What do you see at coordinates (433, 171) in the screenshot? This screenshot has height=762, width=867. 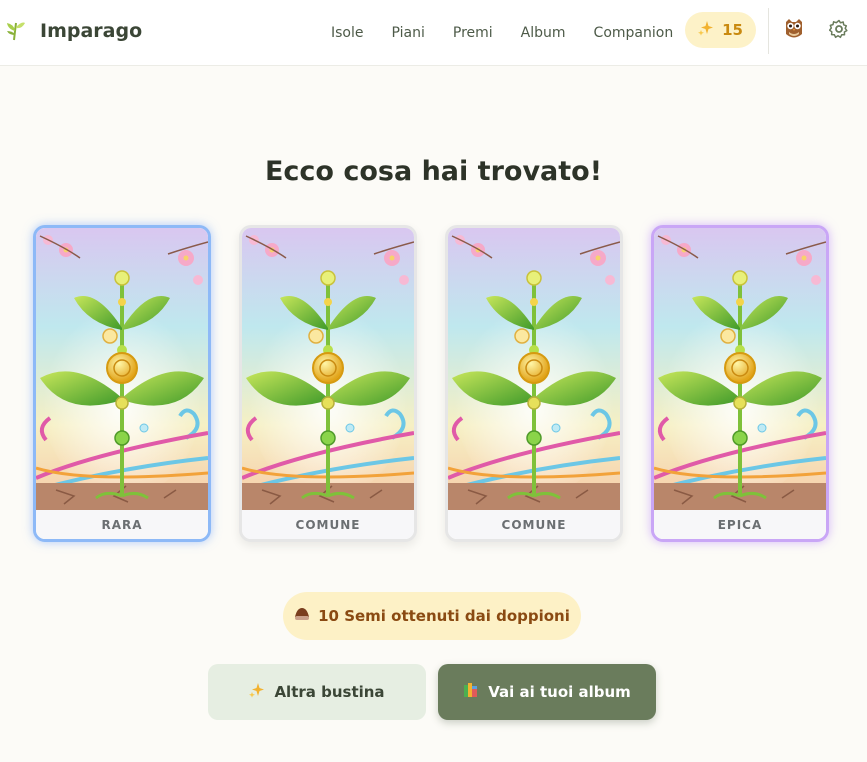 I see `page-title: Ecco cosa hai trovato!` at bounding box center [433, 171].